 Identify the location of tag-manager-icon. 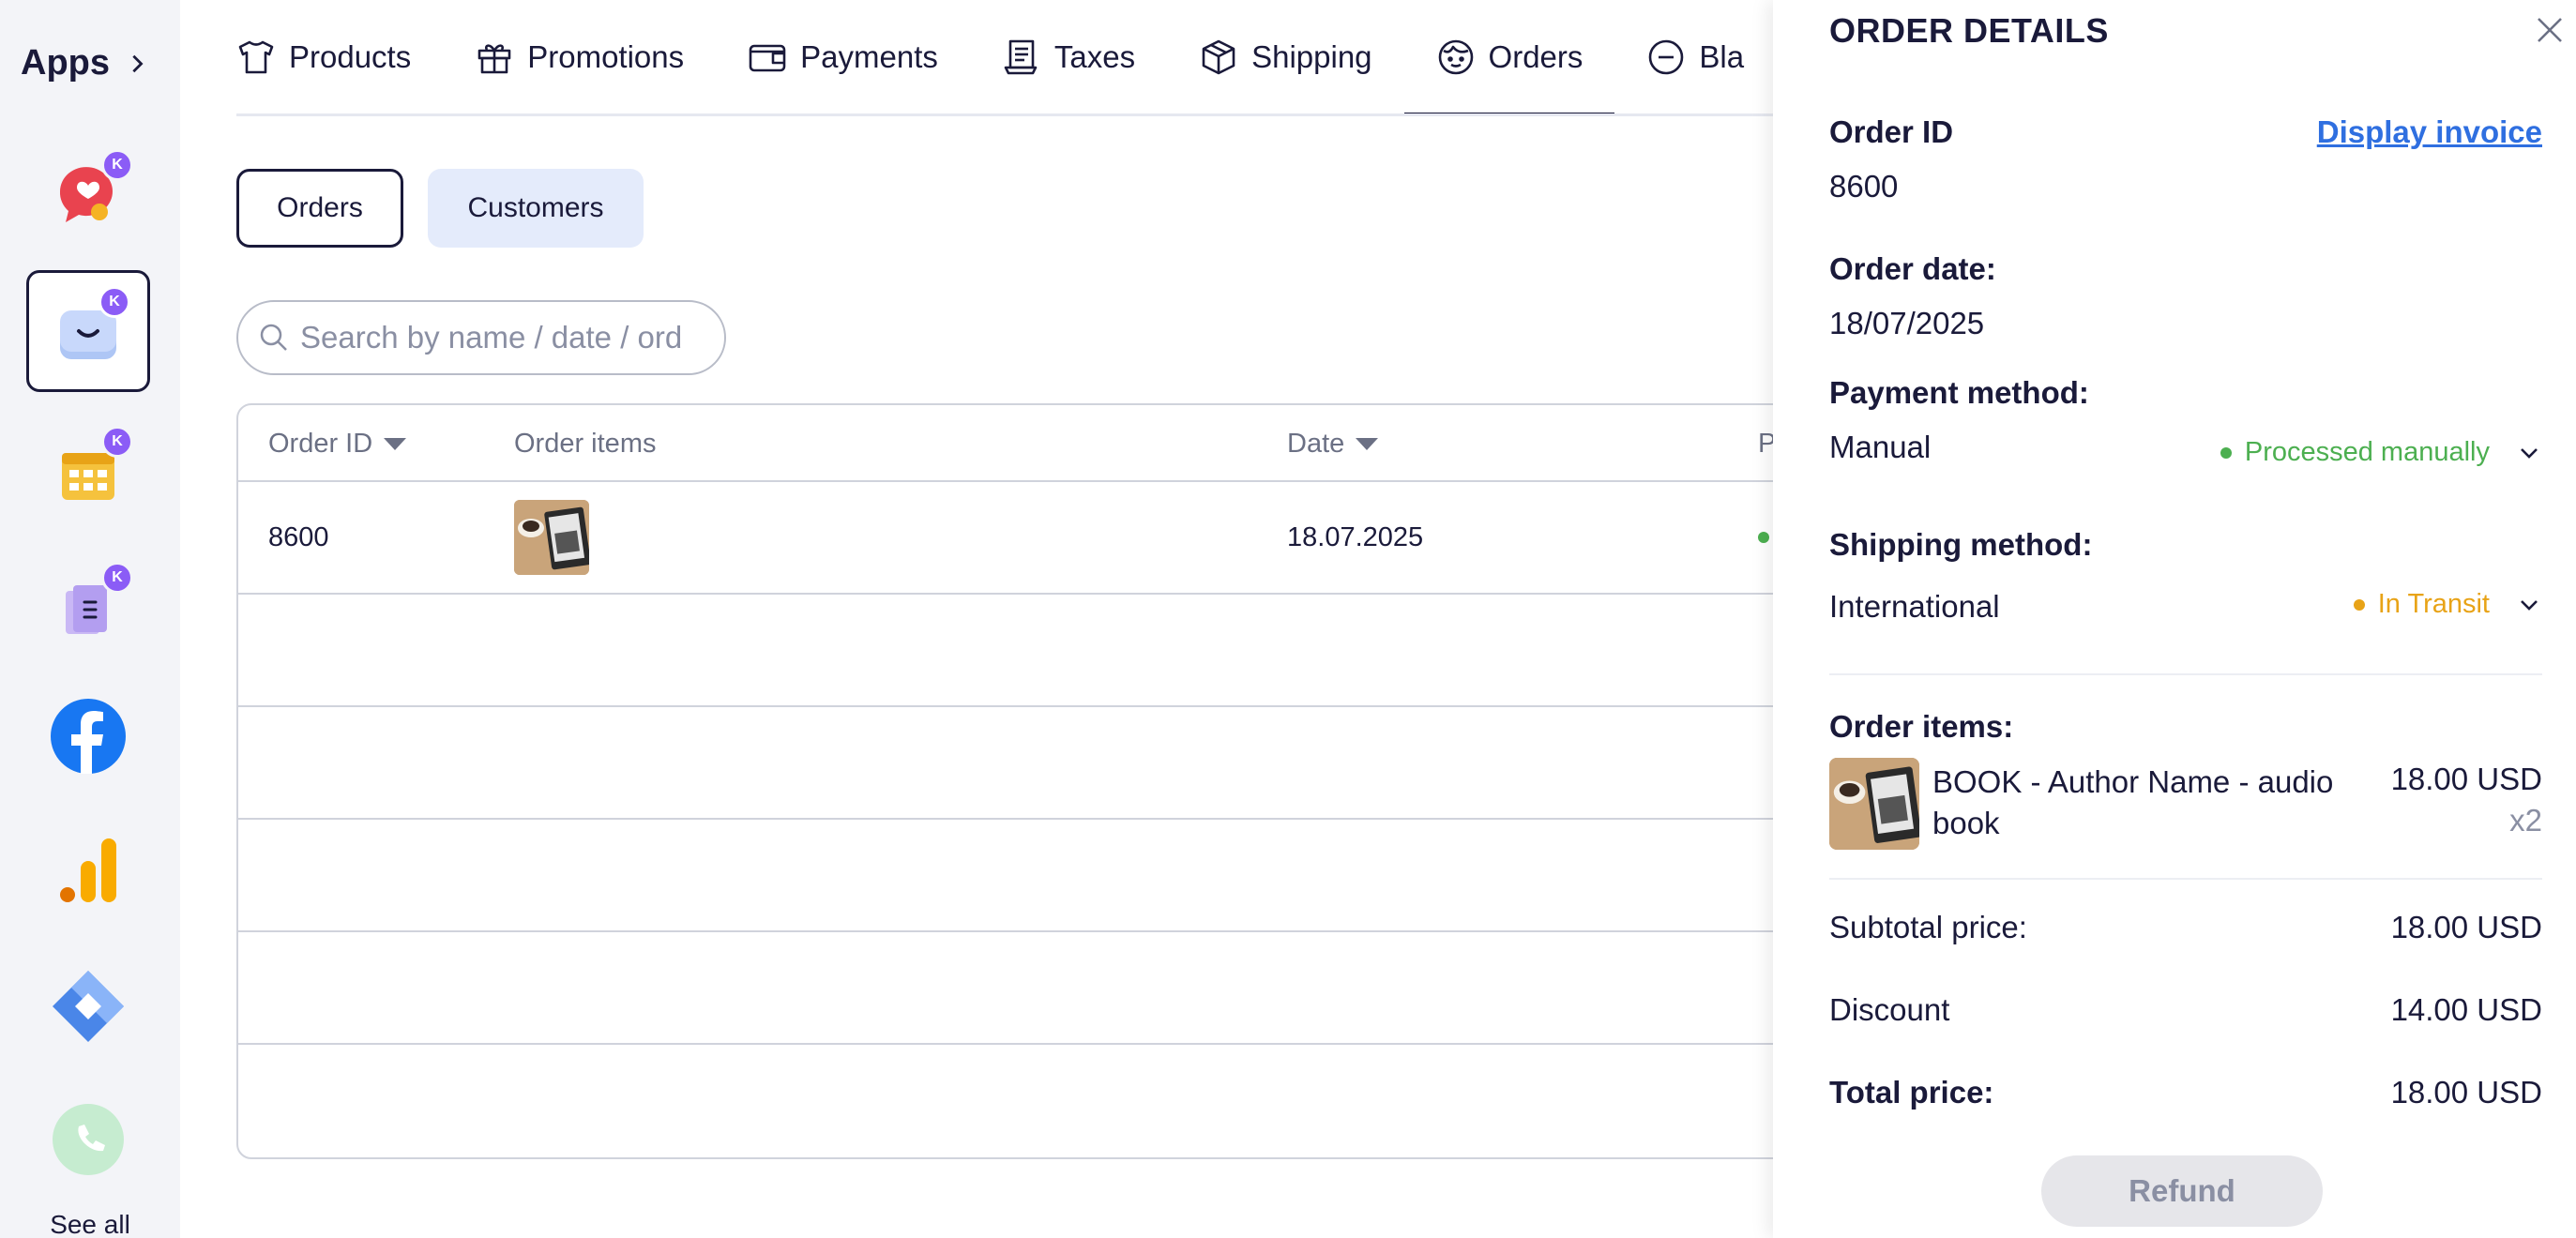
(88, 1006).